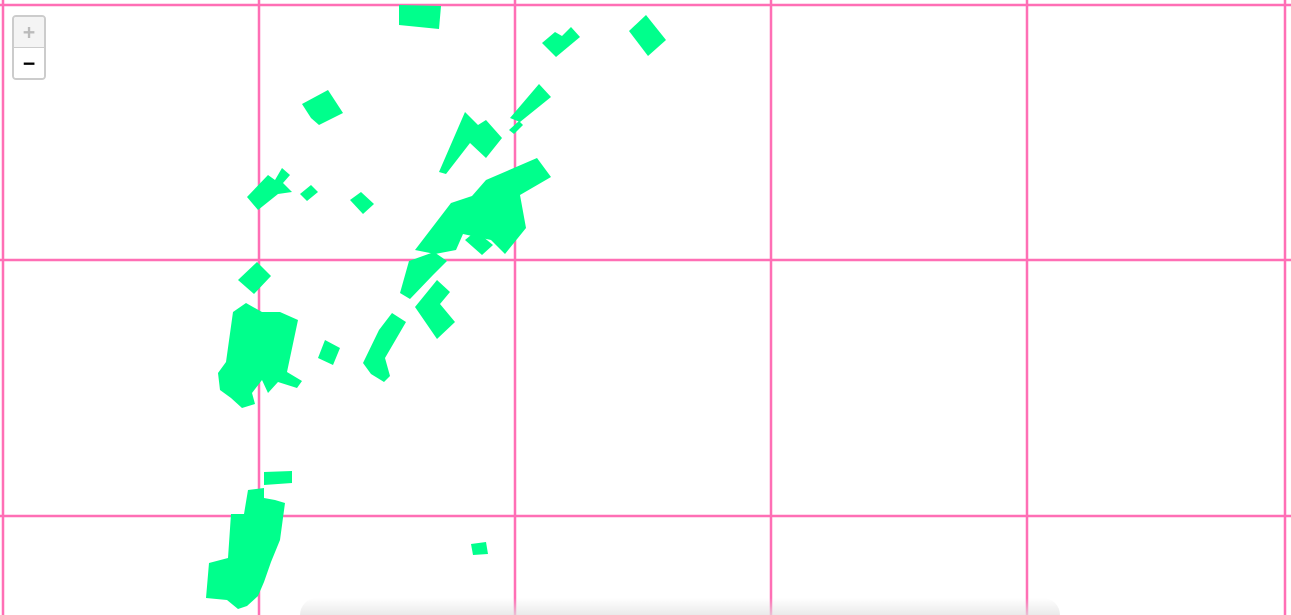 The image size is (1291, 615). I want to click on zoom-control: + −, so click(29, 47).